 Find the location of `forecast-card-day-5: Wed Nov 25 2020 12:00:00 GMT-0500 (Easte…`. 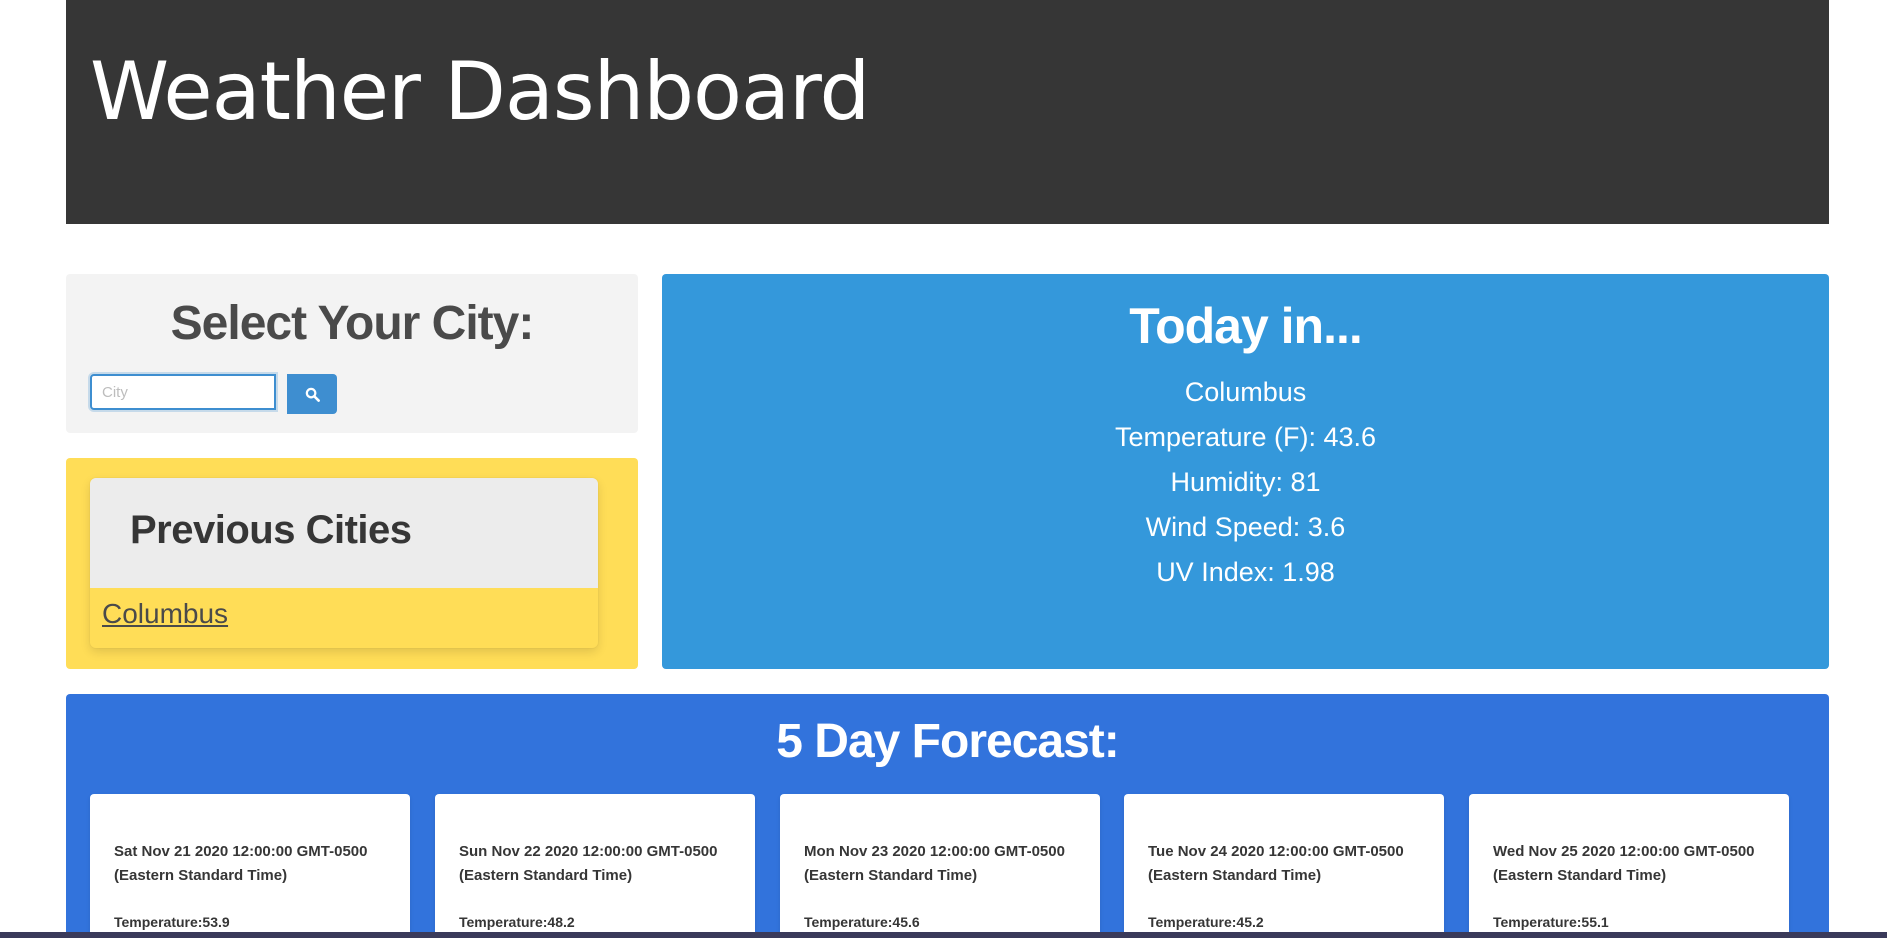

forecast-card-day-5: Wed Nov 25 2020 12:00:00 GMT-0500 (Easte… is located at coordinates (1629, 866).